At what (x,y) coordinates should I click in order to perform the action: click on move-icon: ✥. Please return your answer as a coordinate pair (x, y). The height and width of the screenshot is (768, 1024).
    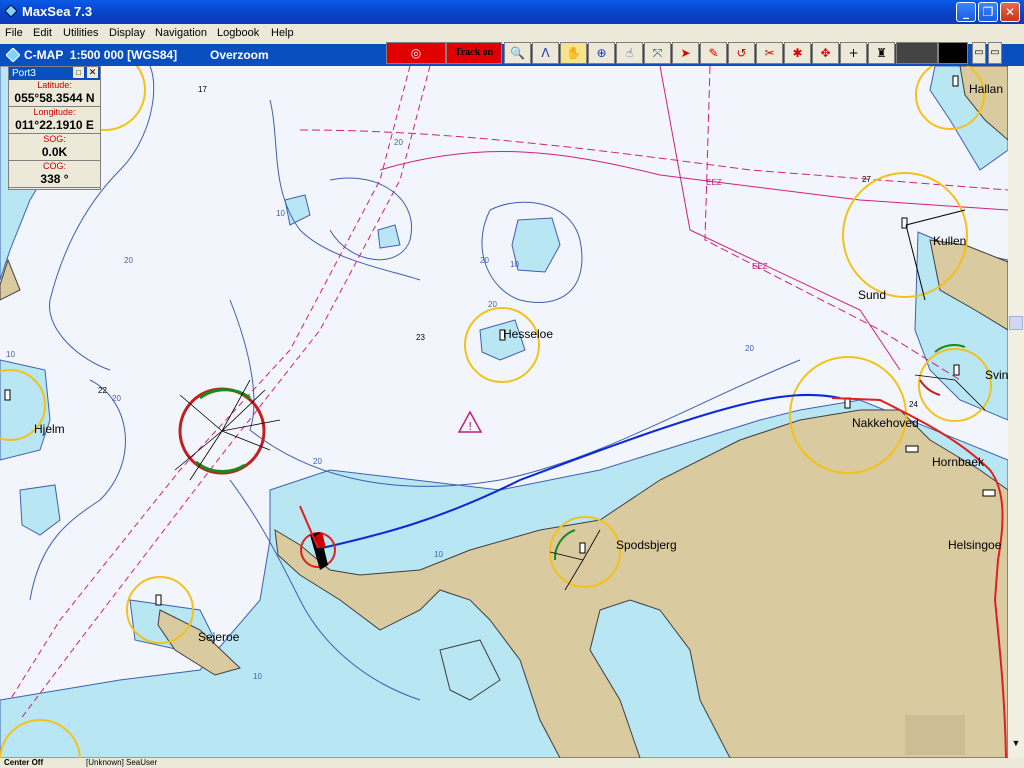
    Looking at the image, I should click on (825, 53).